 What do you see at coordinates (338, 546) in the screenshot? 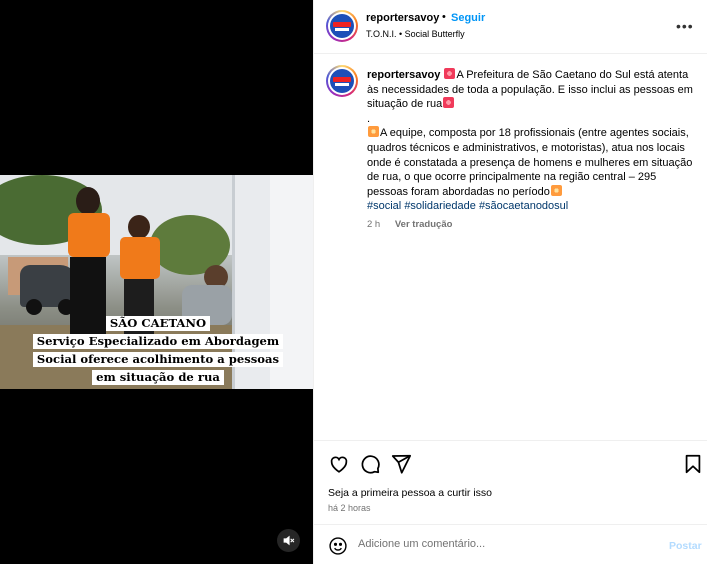
I see `emoji-icon` at bounding box center [338, 546].